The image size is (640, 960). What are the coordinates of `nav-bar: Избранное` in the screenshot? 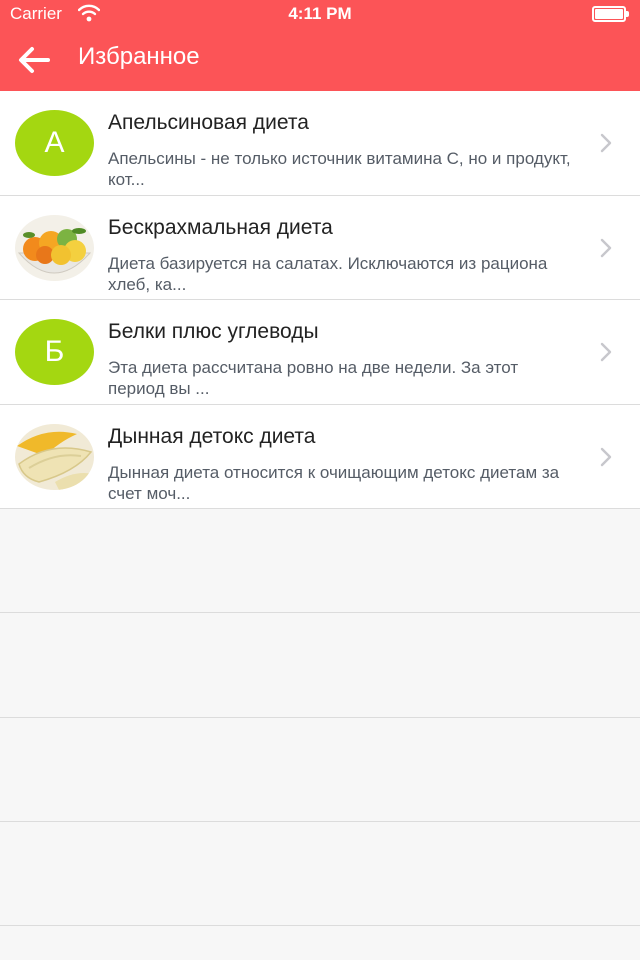 It's located at (320, 59).